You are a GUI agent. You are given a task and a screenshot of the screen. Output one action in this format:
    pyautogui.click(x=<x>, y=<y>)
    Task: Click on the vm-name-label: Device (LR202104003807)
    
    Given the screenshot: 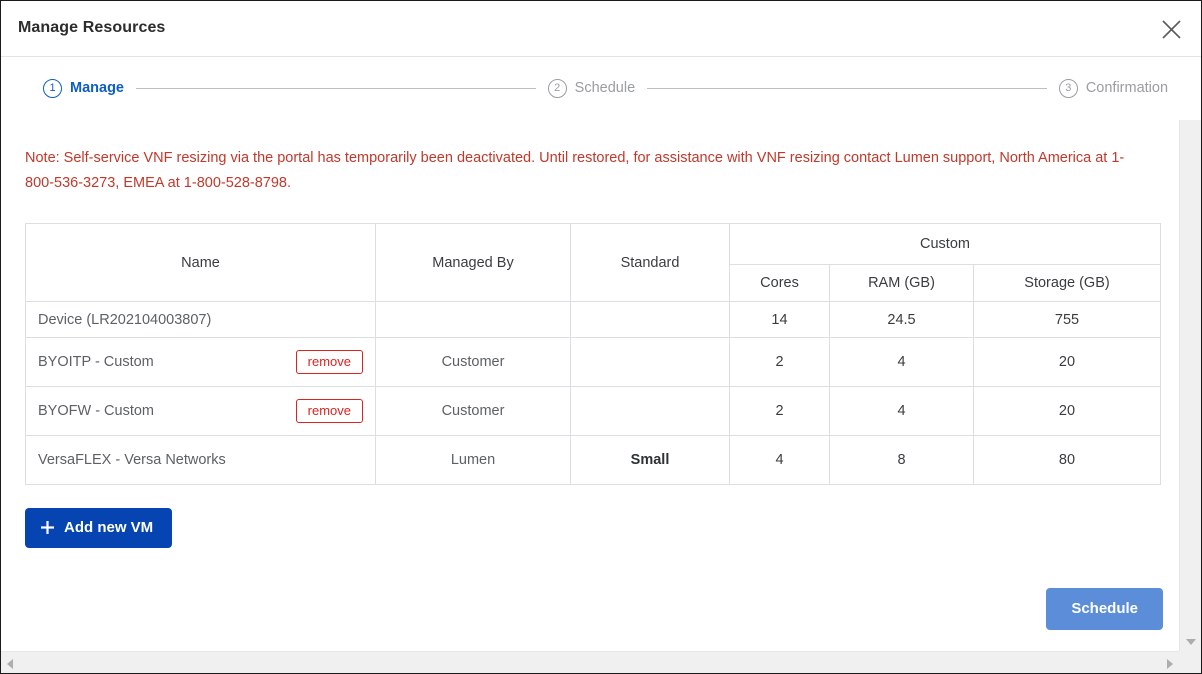 What is the action you would take?
    pyautogui.click(x=125, y=319)
    